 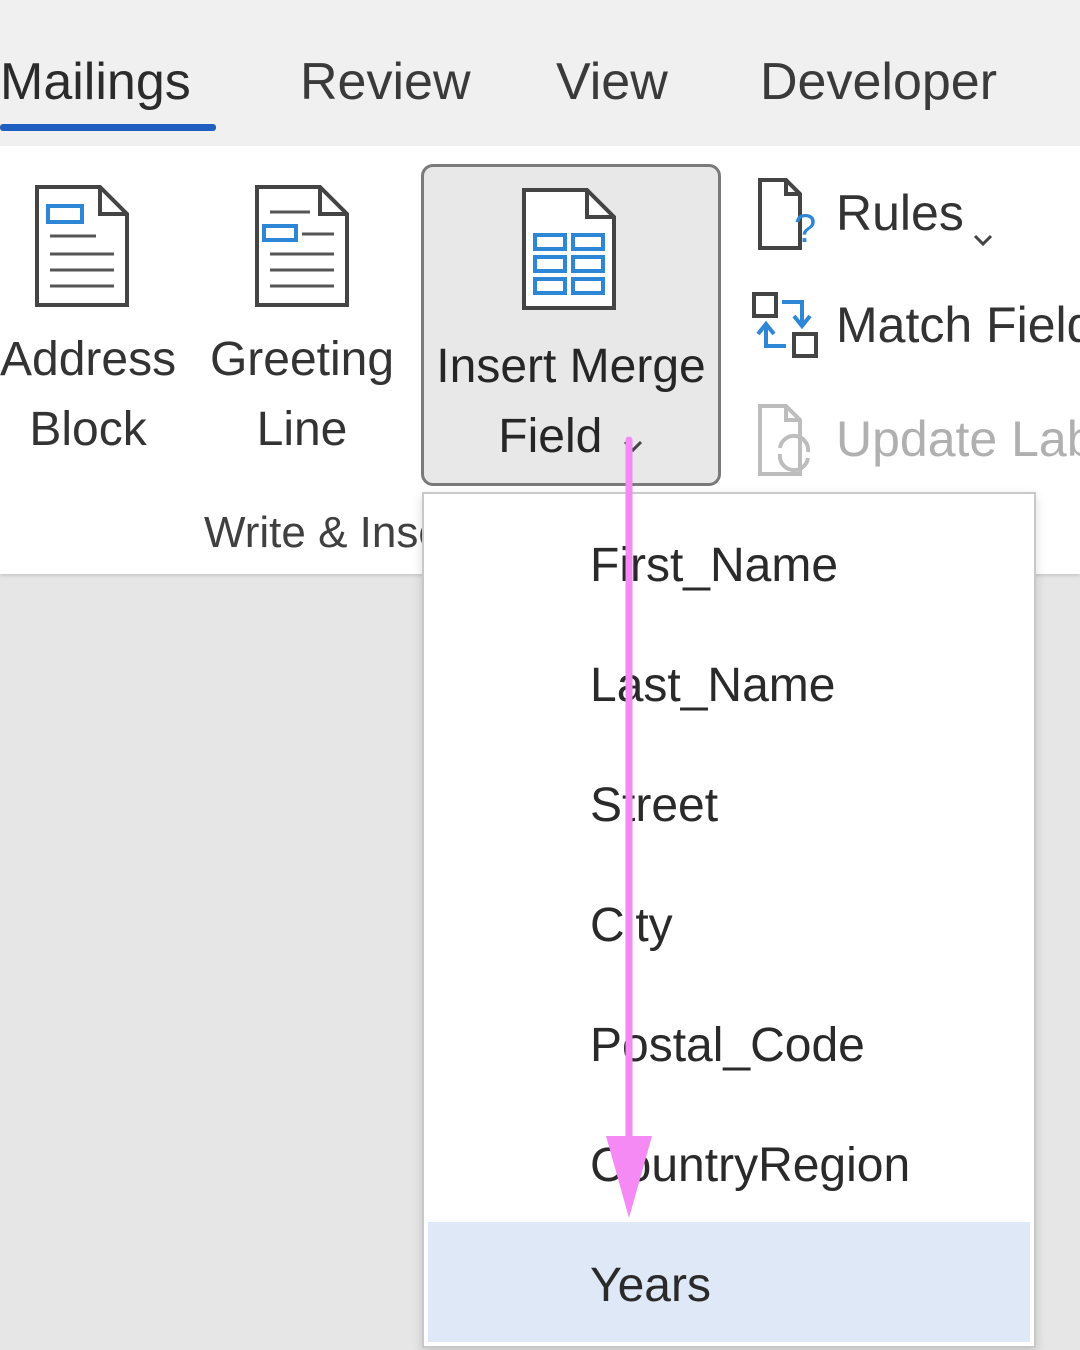 I want to click on greeting-line-button: Greeting Line, so click(x=302, y=311).